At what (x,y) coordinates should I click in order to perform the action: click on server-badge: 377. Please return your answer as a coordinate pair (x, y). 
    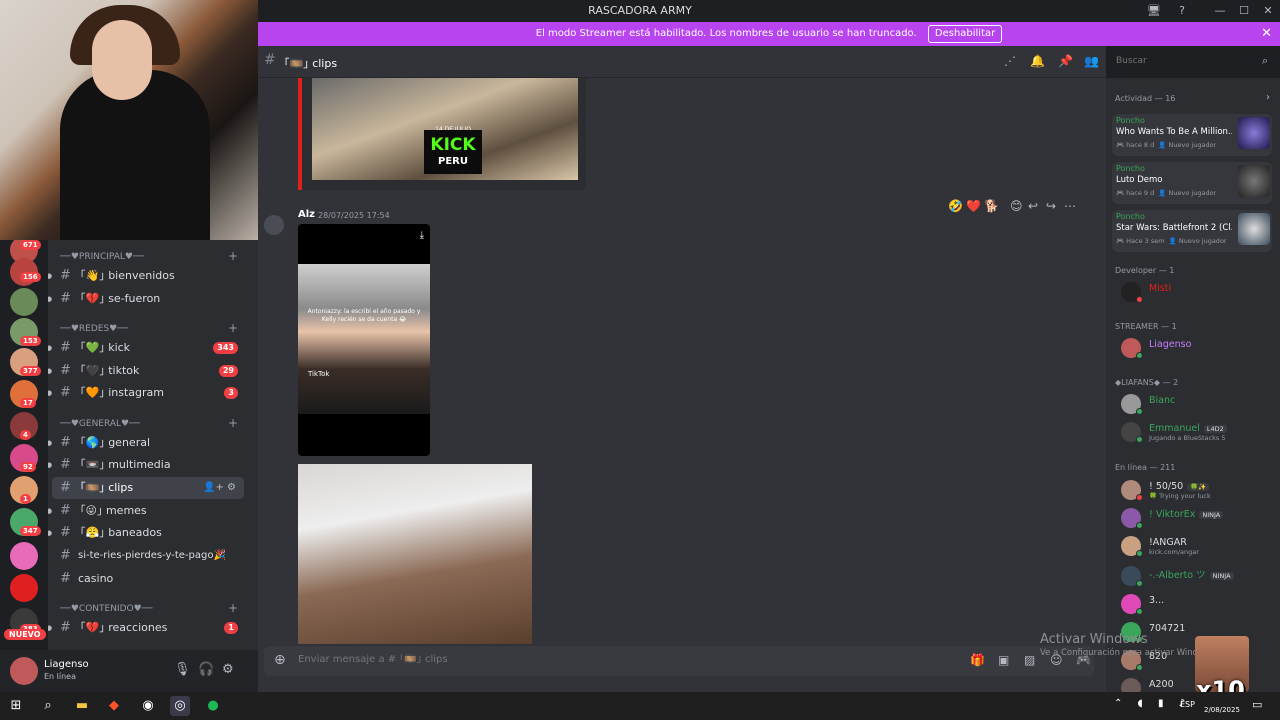
    Looking at the image, I should click on (30, 371).